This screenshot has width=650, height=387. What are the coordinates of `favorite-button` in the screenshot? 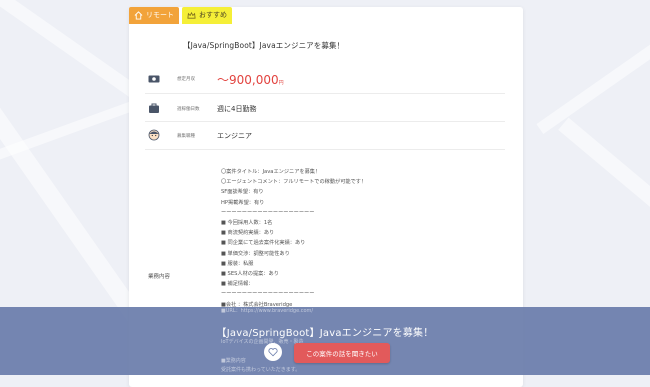 It's located at (273, 352).